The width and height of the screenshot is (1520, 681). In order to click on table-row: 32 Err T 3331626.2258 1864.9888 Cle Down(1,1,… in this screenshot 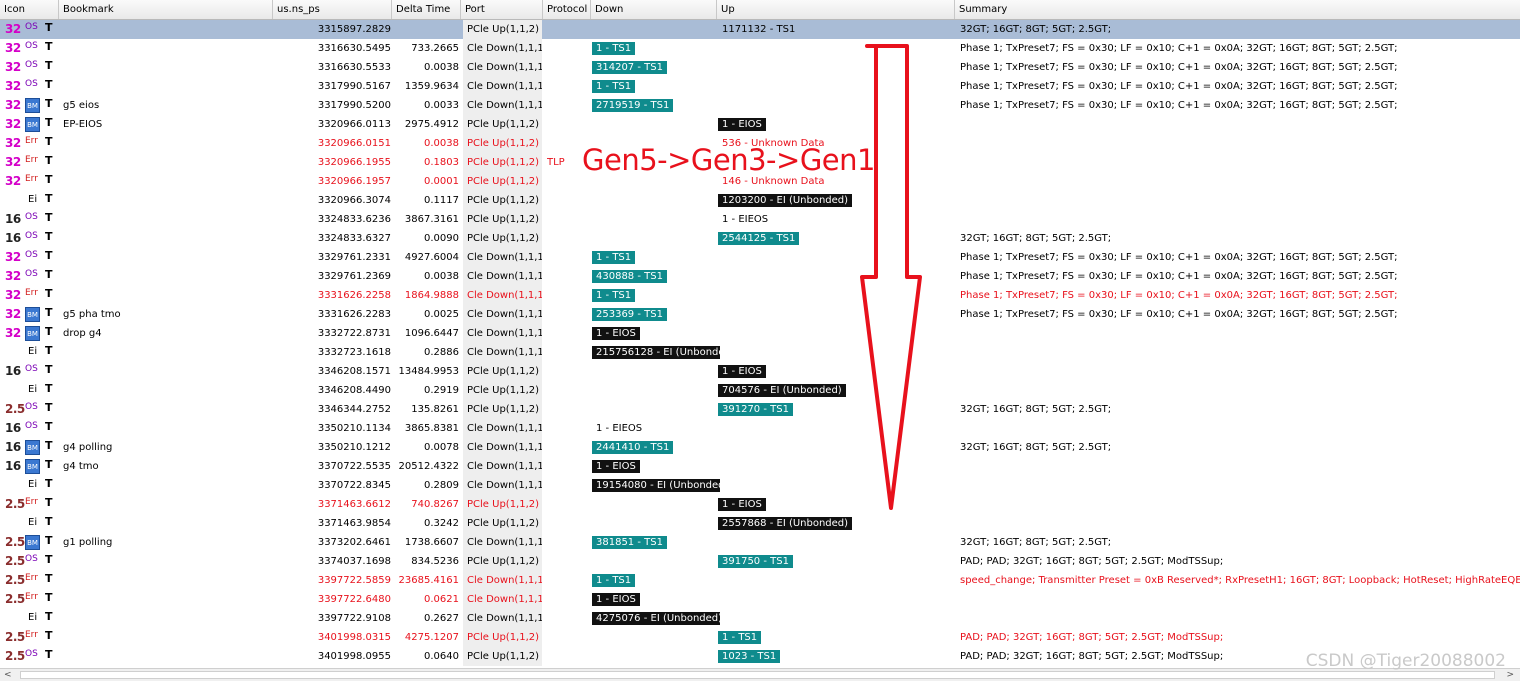, I will do `click(760, 295)`.